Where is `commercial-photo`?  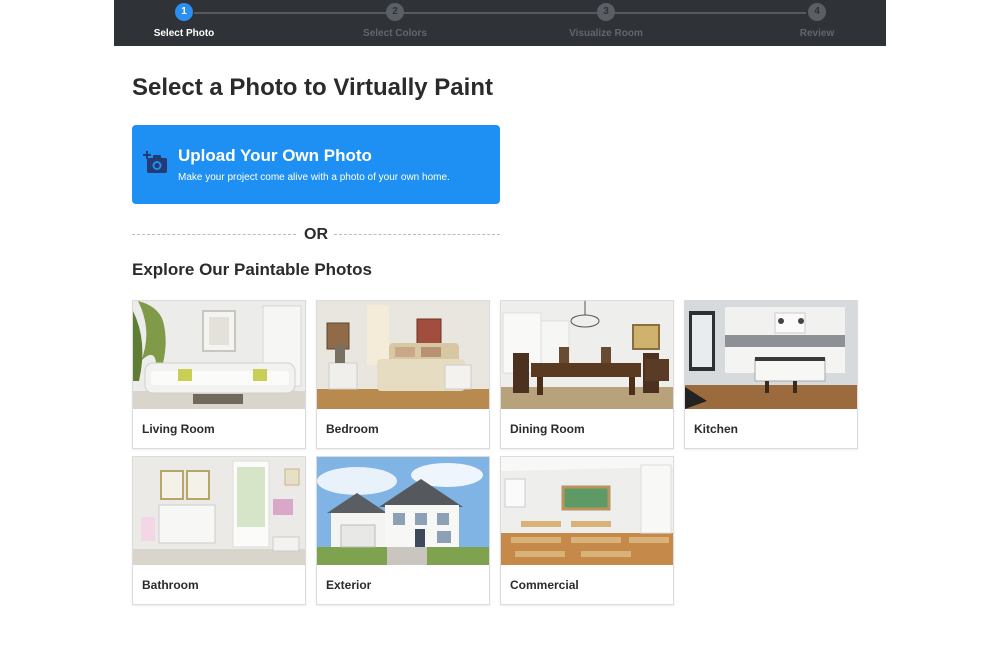
commercial-photo is located at coordinates (587, 511).